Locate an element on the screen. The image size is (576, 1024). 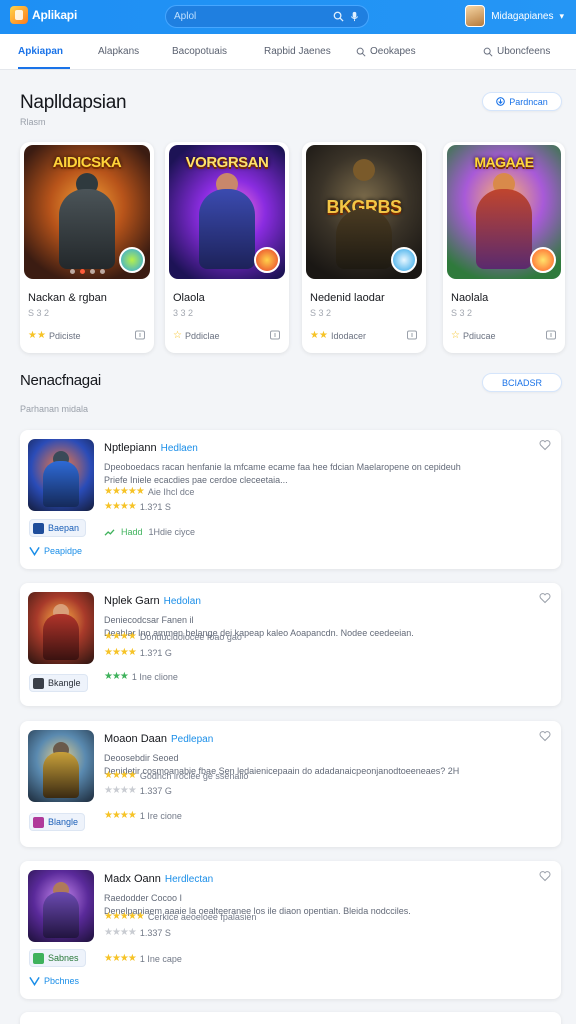
game-title: Moaon Daan is located at coordinates (135, 739).